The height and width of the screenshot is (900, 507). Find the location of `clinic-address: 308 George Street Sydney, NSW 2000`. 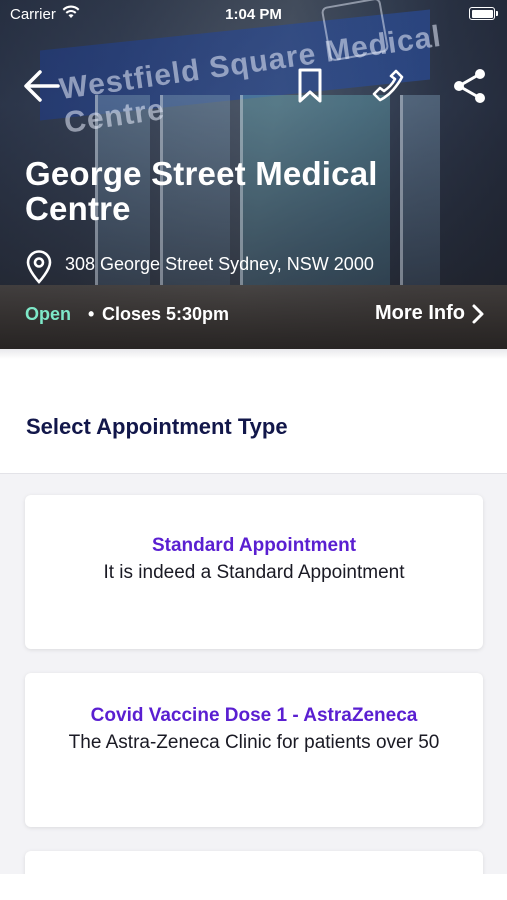

clinic-address: 308 George Street Sydney, NSW 2000 is located at coordinates (219, 264).